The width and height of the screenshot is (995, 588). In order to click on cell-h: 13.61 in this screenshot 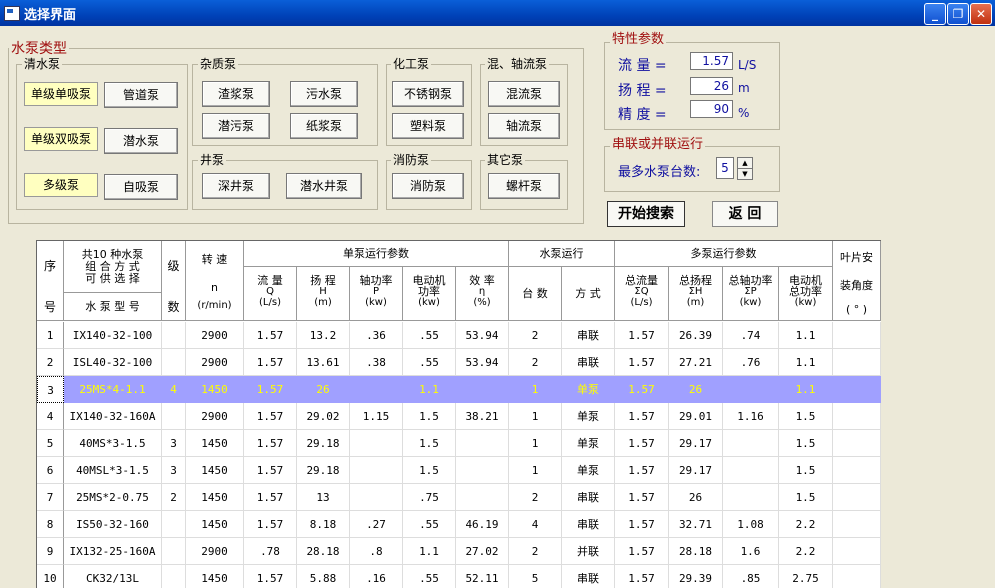, I will do `click(323, 362)`.